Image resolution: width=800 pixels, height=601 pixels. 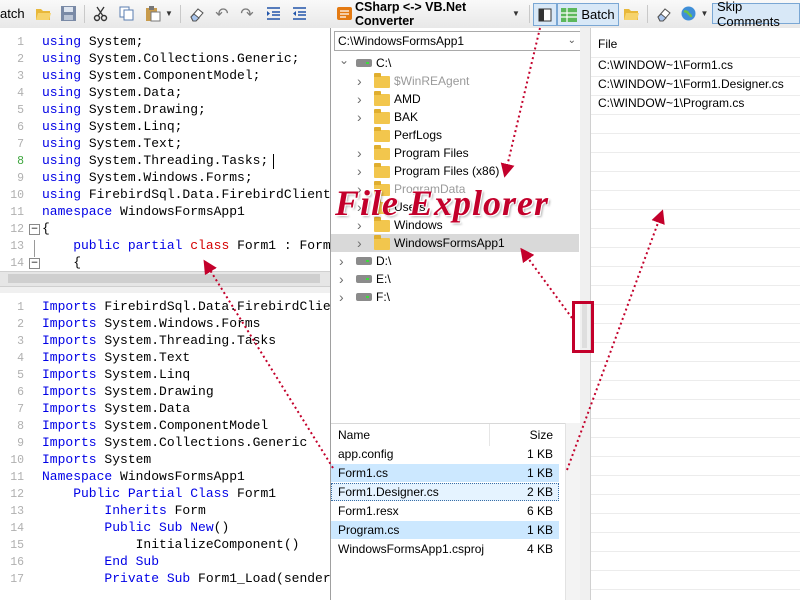 What do you see at coordinates (691, 84) in the screenshot?
I see `batch-file-item: C:\WINDOW~1\Form1.Designer.cs` at bounding box center [691, 84].